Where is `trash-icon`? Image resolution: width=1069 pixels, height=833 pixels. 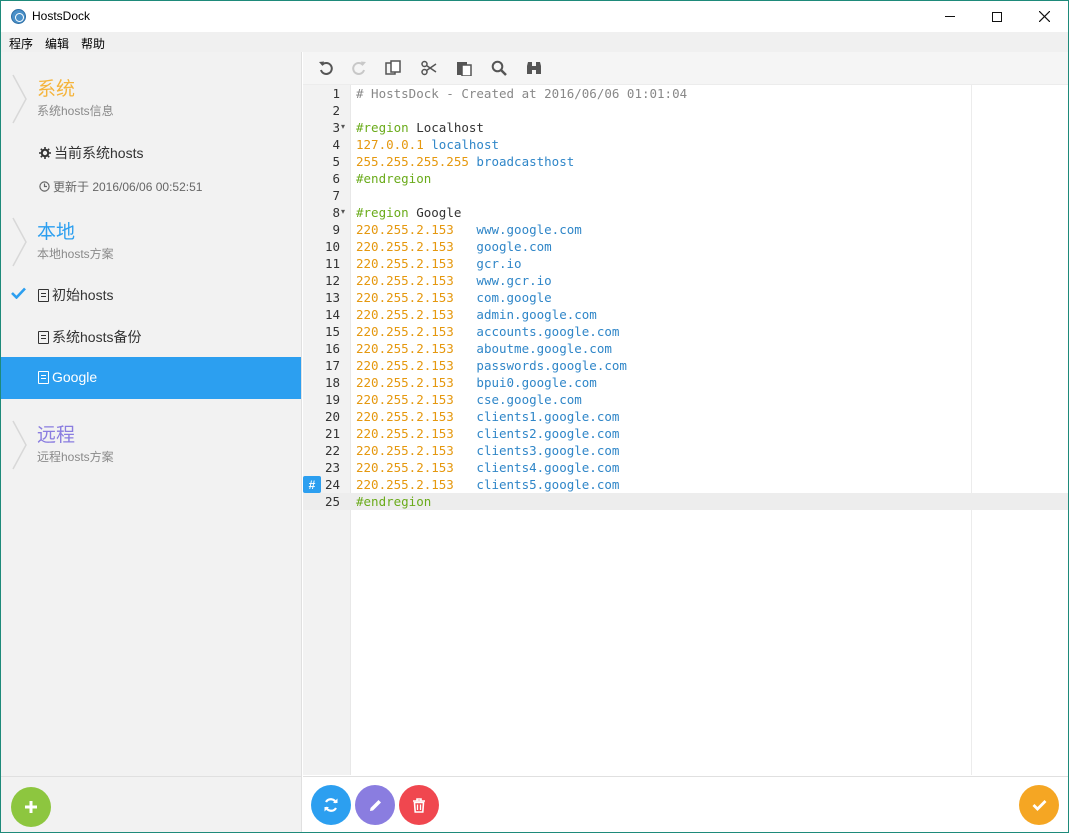 trash-icon is located at coordinates (419, 805).